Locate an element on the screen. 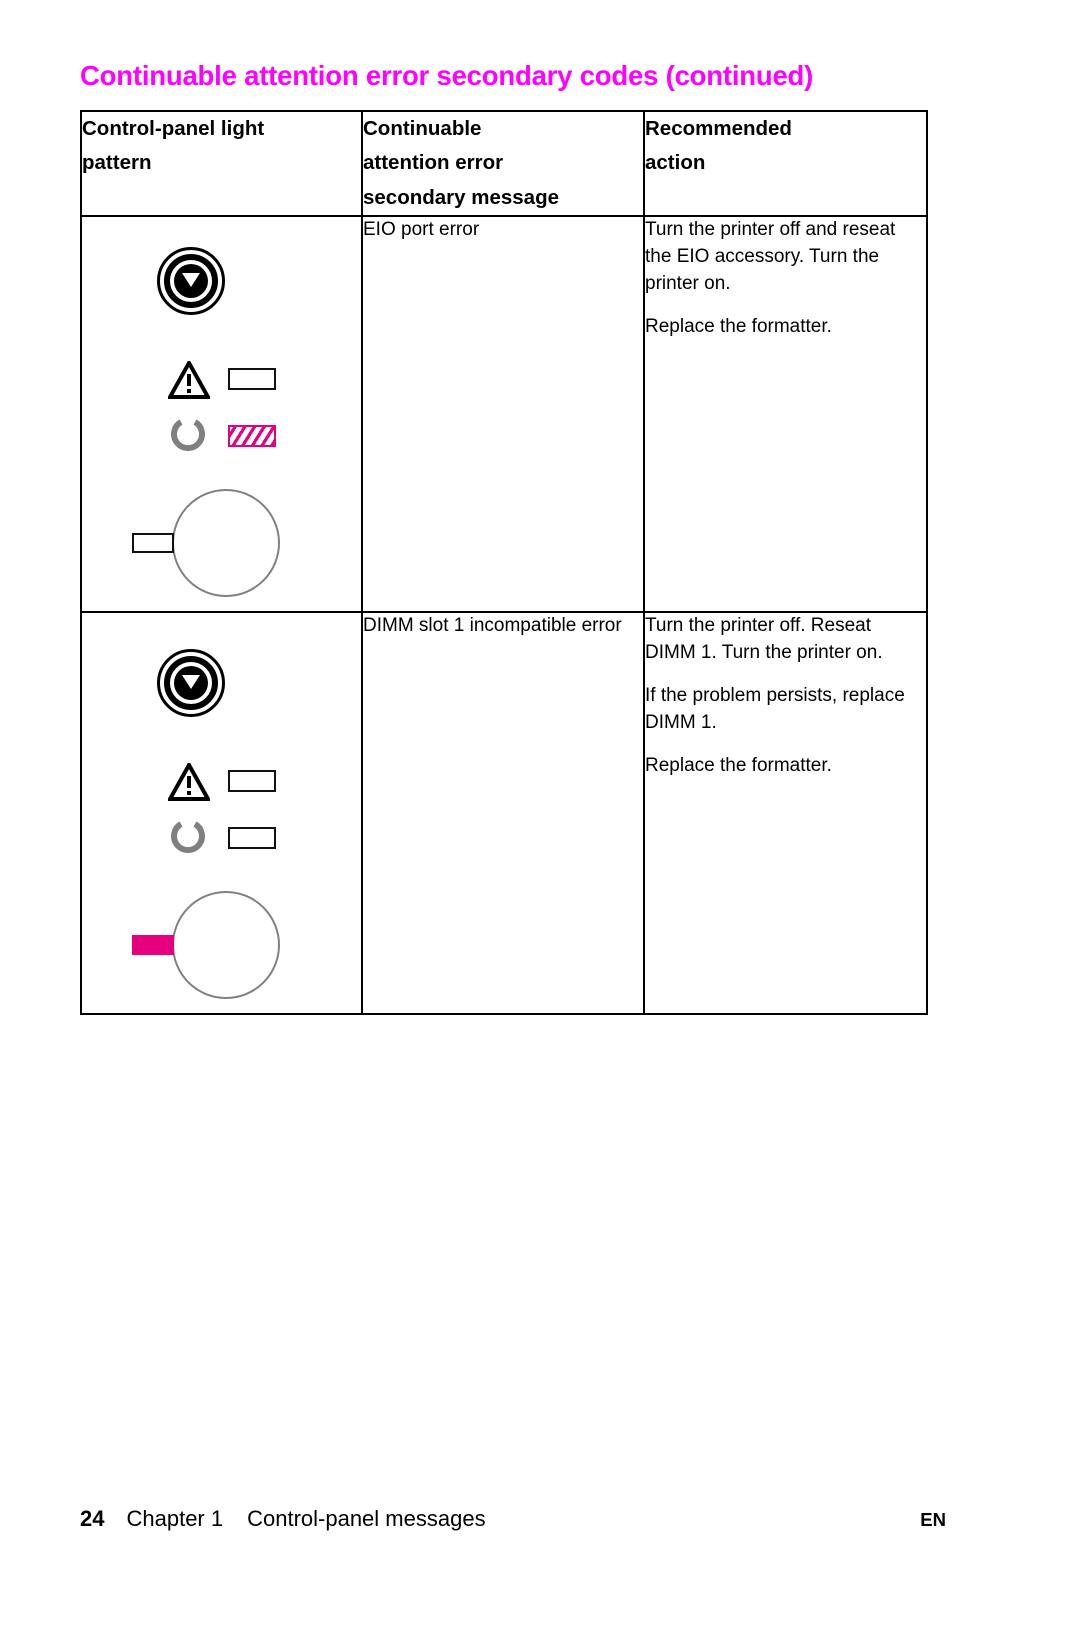 The image size is (1080, 1651). column-header-light-pattern: Control-panel light pattern is located at coordinates (221, 163).